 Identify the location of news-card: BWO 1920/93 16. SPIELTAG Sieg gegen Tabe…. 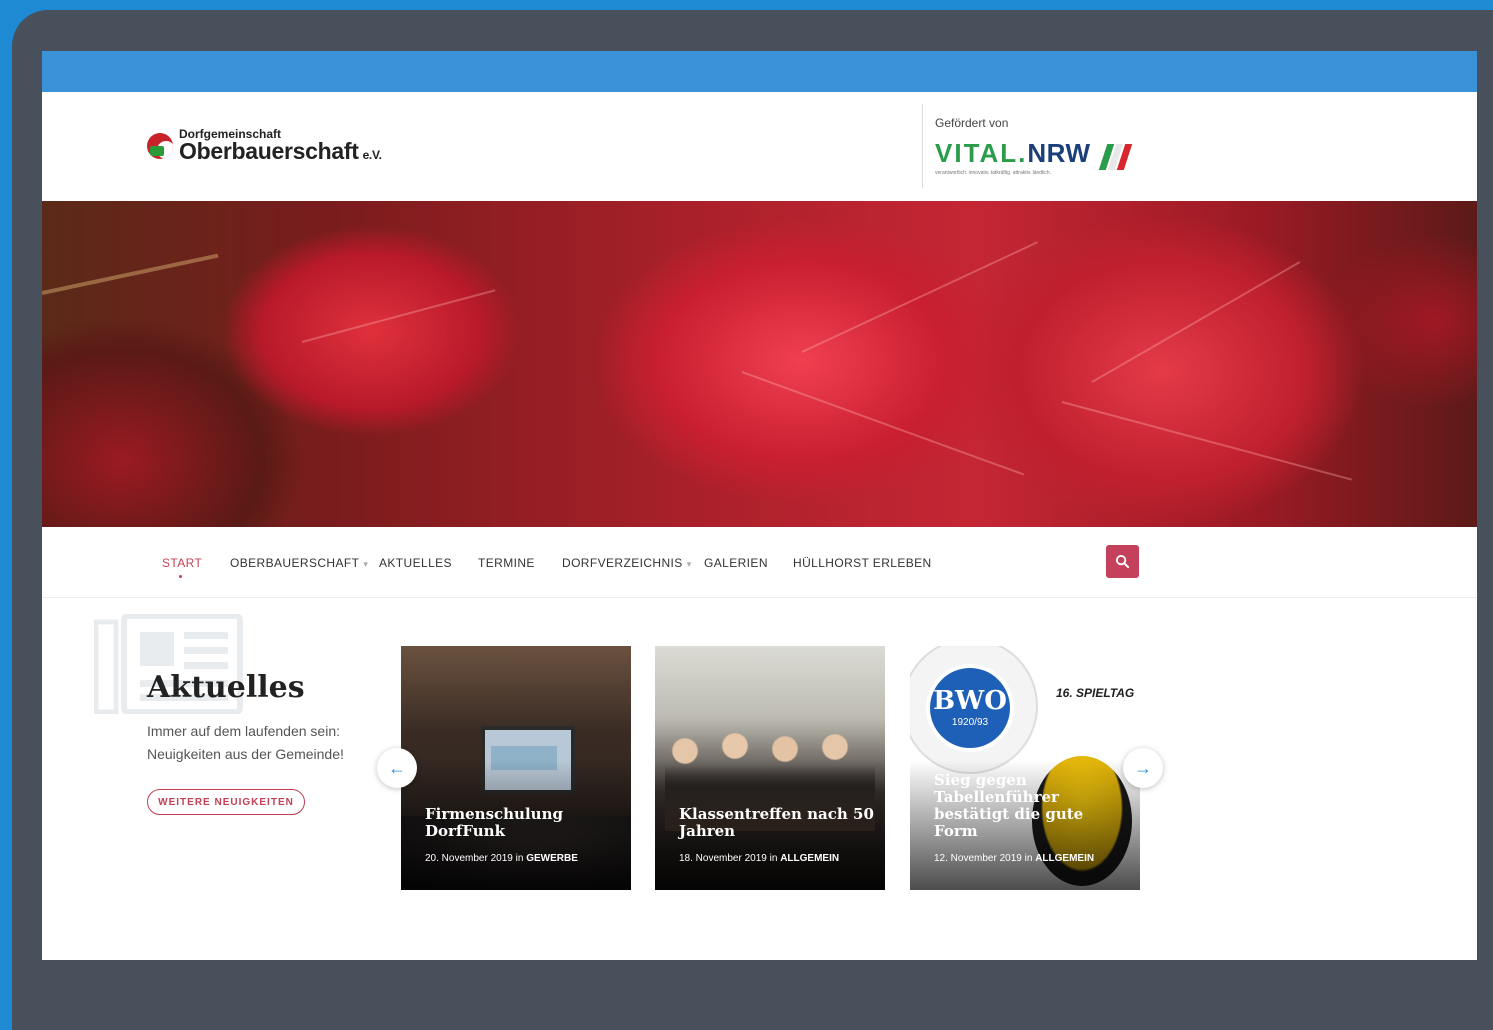
(1025, 768).